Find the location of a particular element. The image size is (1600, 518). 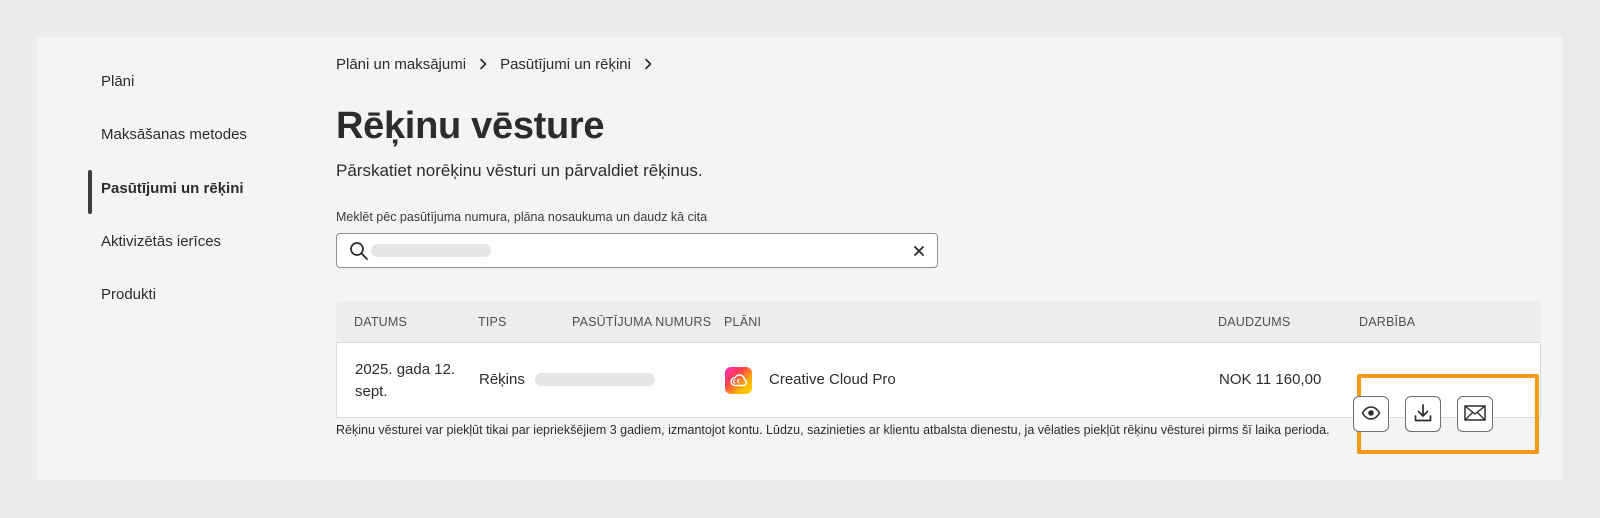

invoice-type: Rēķins is located at coordinates (502, 379).